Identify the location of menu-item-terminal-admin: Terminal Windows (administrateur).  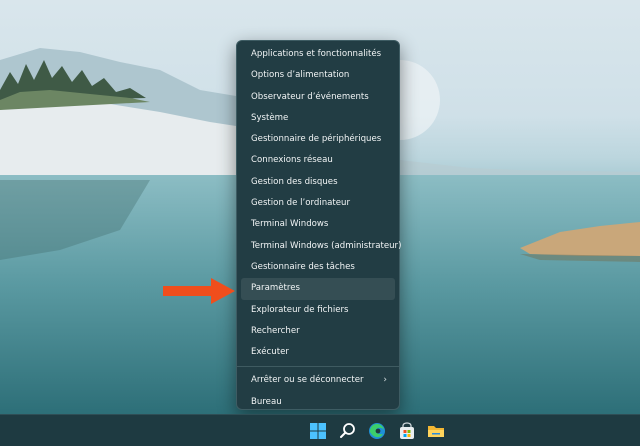
(321, 246).